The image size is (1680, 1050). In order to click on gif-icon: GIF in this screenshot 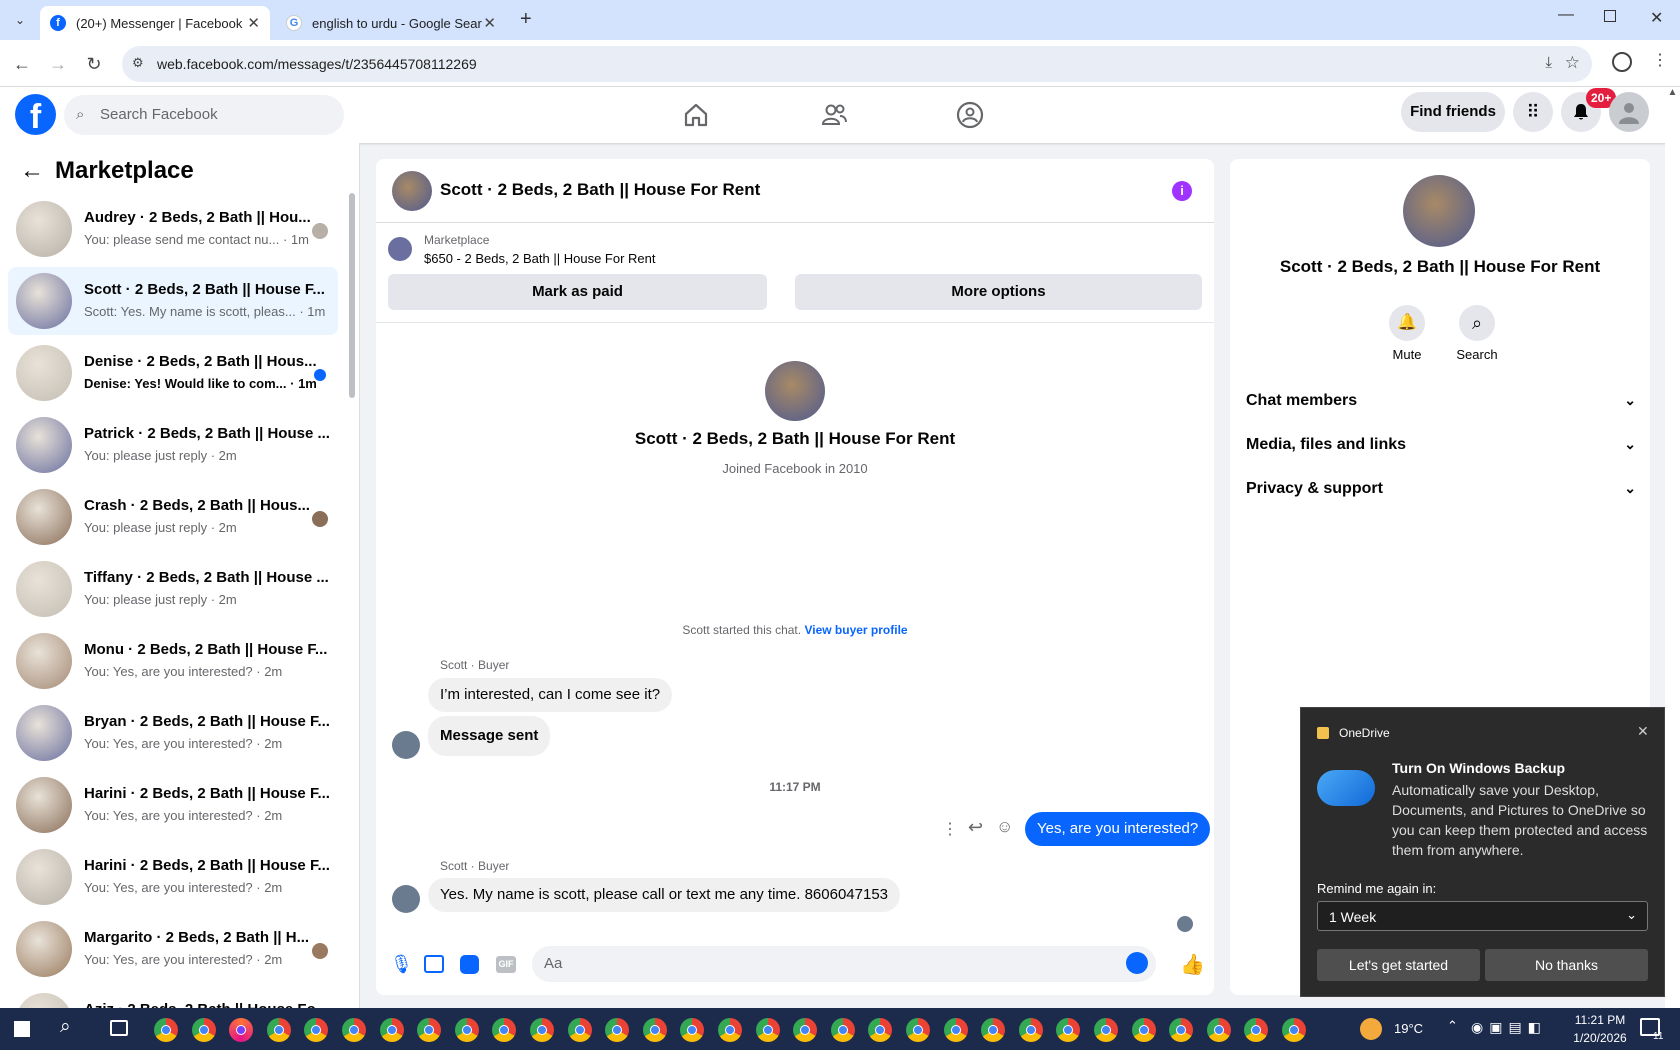, I will do `click(506, 964)`.